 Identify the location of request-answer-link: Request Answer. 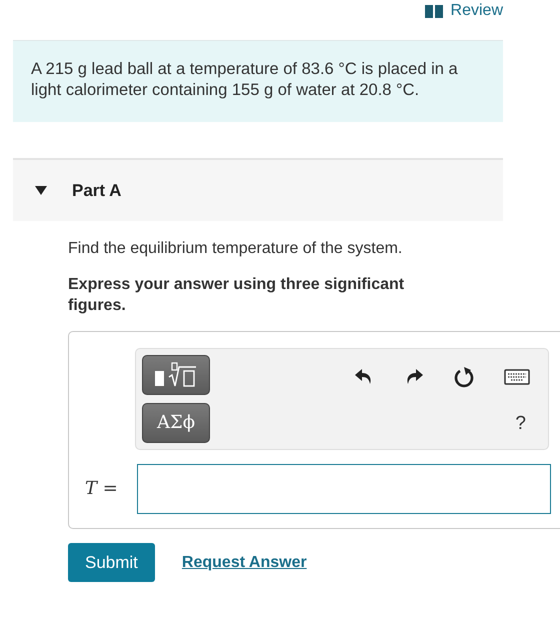
(244, 562).